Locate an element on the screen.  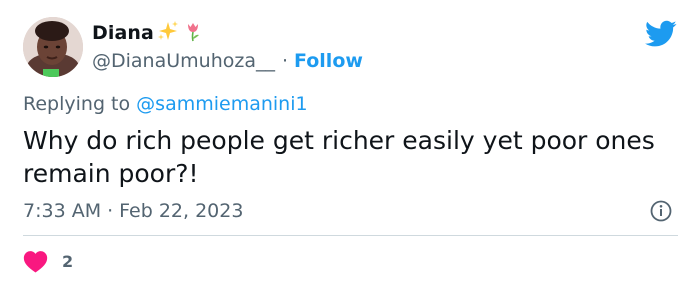
info-icon is located at coordinates (661, 211).